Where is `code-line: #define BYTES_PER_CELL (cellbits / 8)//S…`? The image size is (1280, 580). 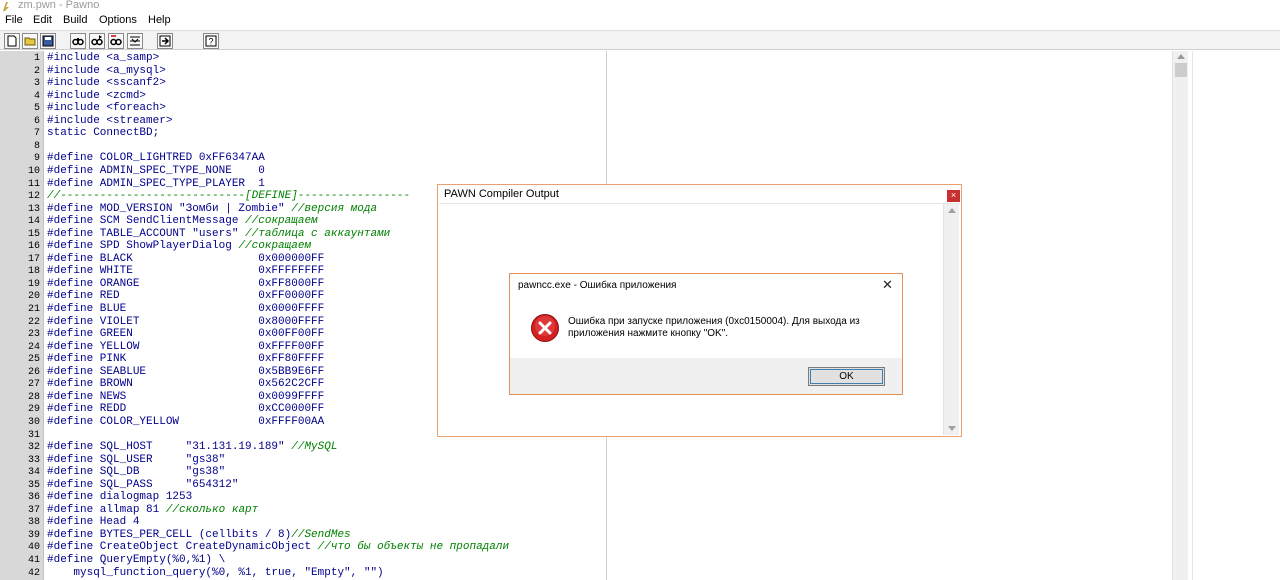 code-line: #define BYTES_PER_CELL (cellbits / 8)//S… is located at coordinates (199, 535).